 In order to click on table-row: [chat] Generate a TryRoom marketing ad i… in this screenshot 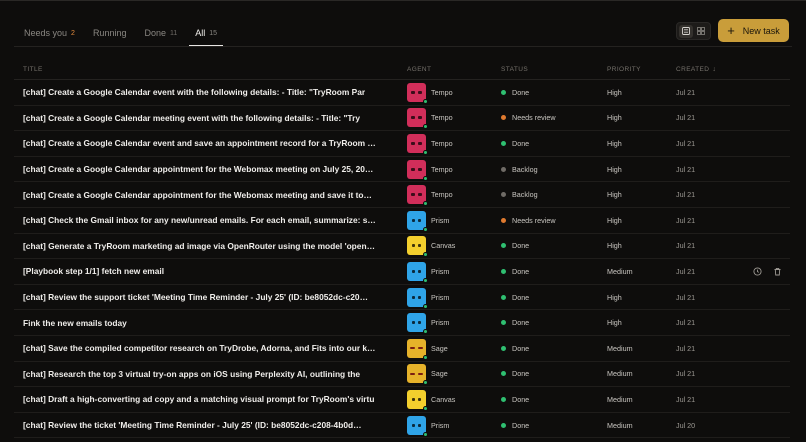, I will do `click(402, 247)`.